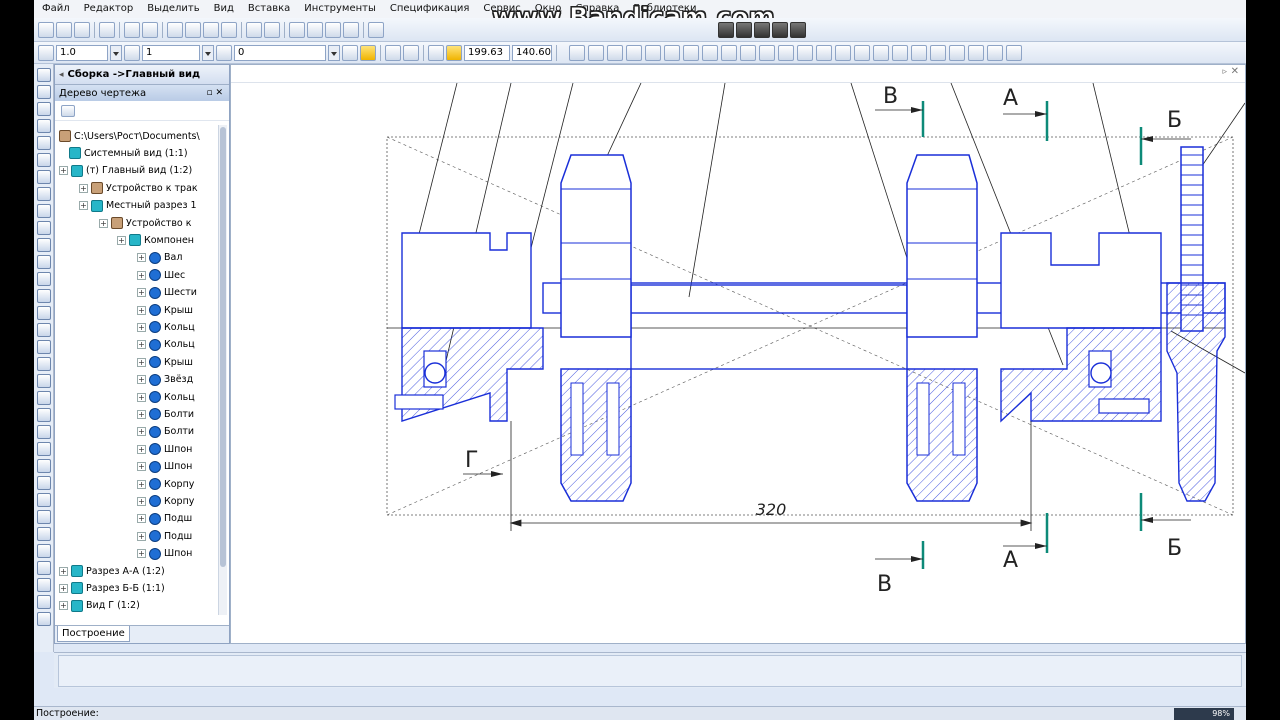 This screenshot has width=1280, height=720. Describe the element at coordinates (171, 52) in the screenshot. I see `layer-field: 1` at that location.